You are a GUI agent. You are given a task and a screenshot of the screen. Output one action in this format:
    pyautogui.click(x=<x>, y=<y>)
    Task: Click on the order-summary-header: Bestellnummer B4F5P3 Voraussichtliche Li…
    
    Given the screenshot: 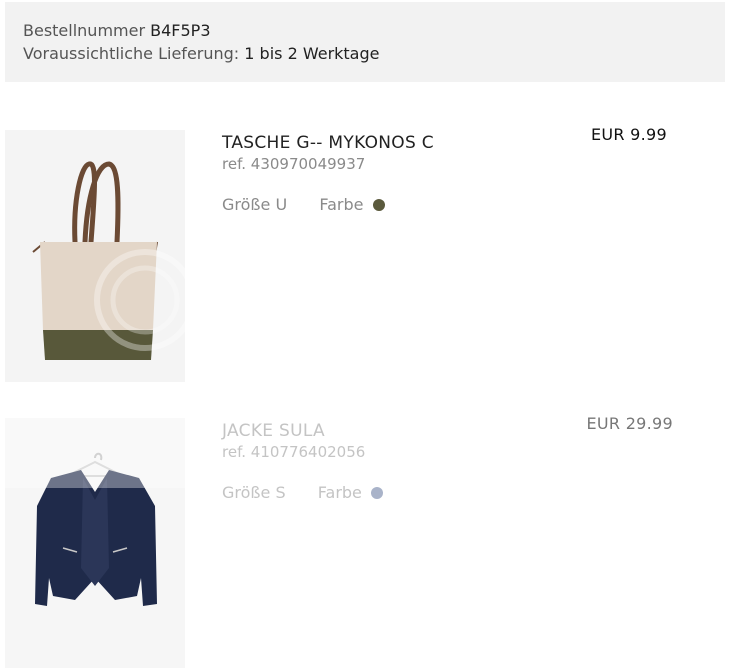 What is the action you would take?
    pyautogui.click(x=365, y=42)
    